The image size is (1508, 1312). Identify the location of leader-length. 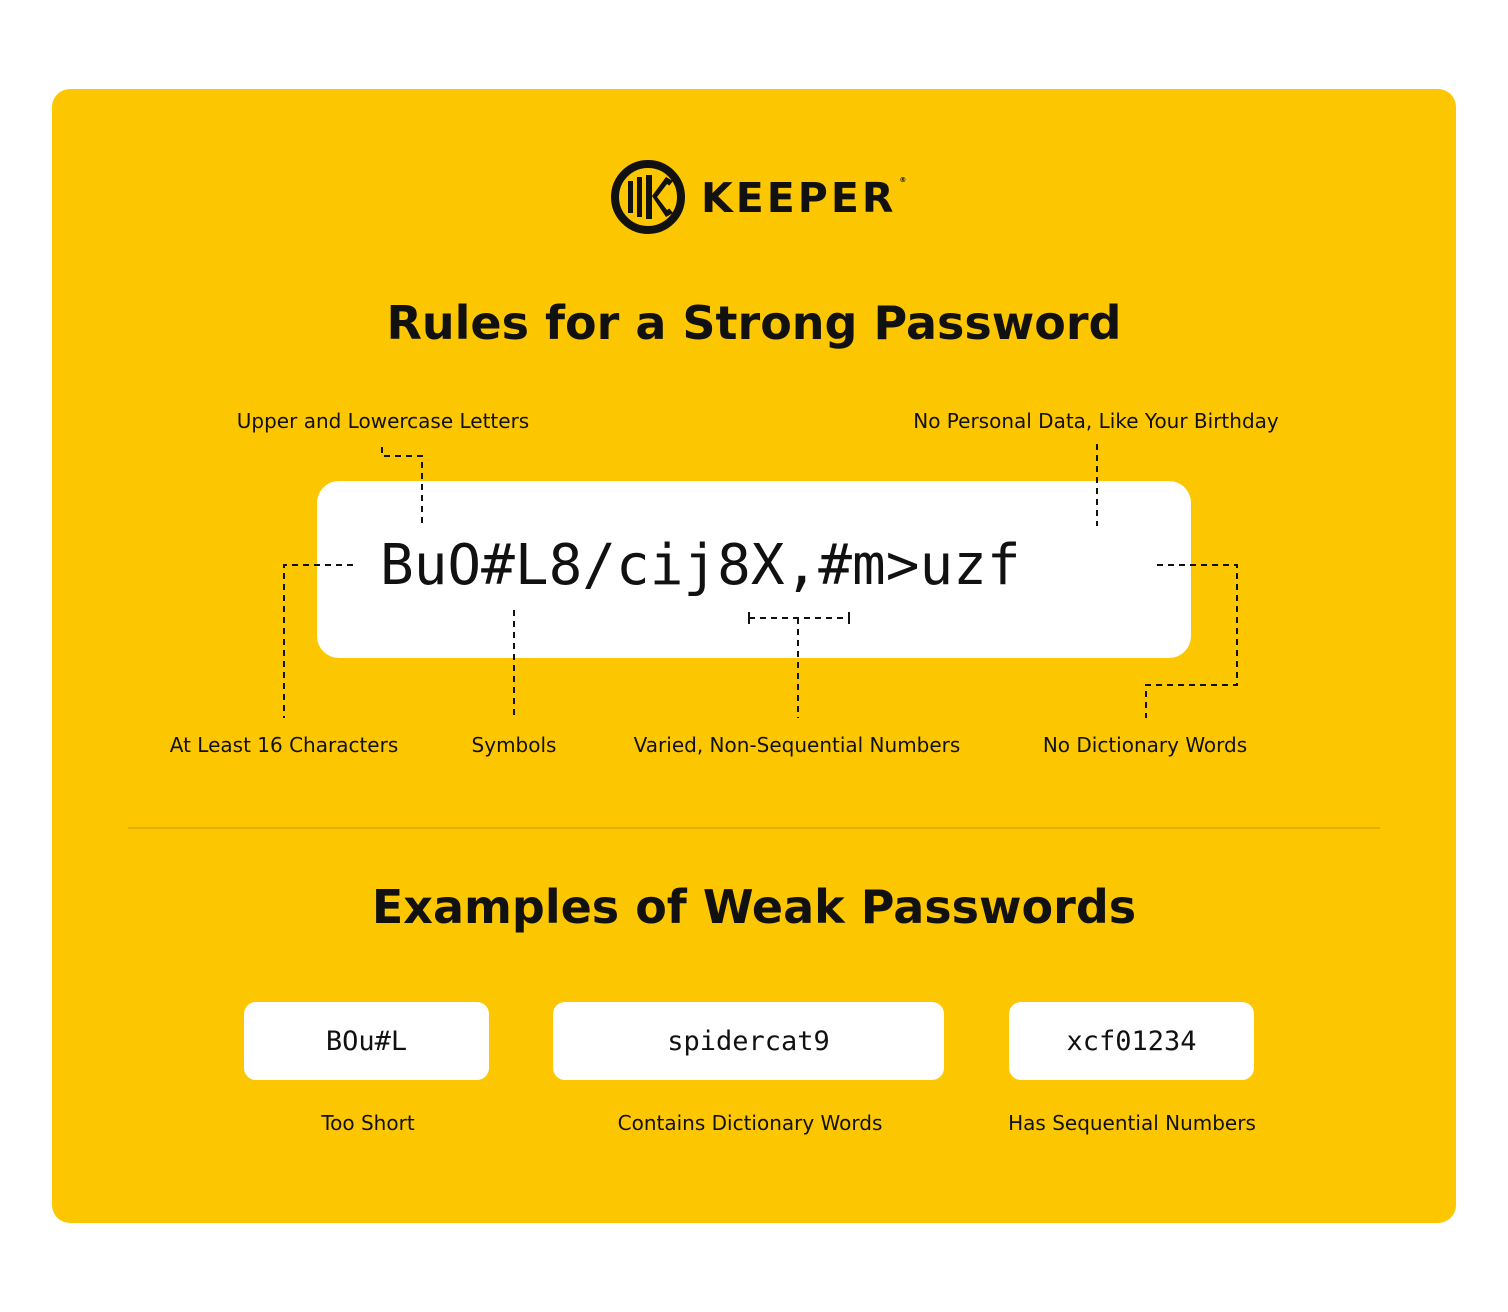
(318, 641).